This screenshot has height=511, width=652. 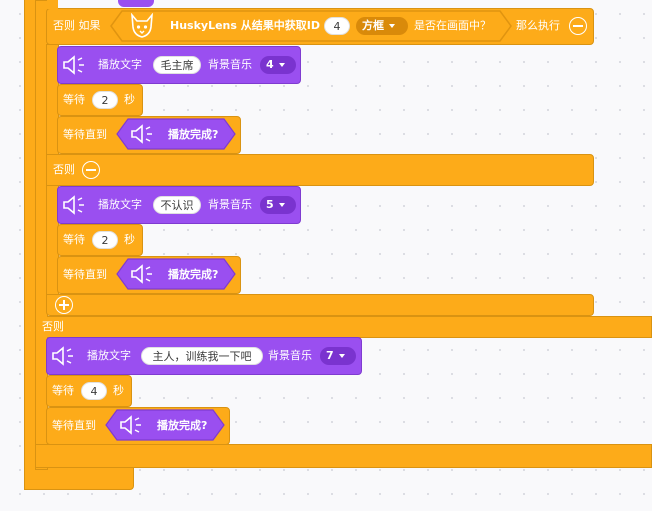 What do you see at coordinates (94, 391) in the screenshot?
I see `wait-input-3: 4` at bounding box center [94, 391].